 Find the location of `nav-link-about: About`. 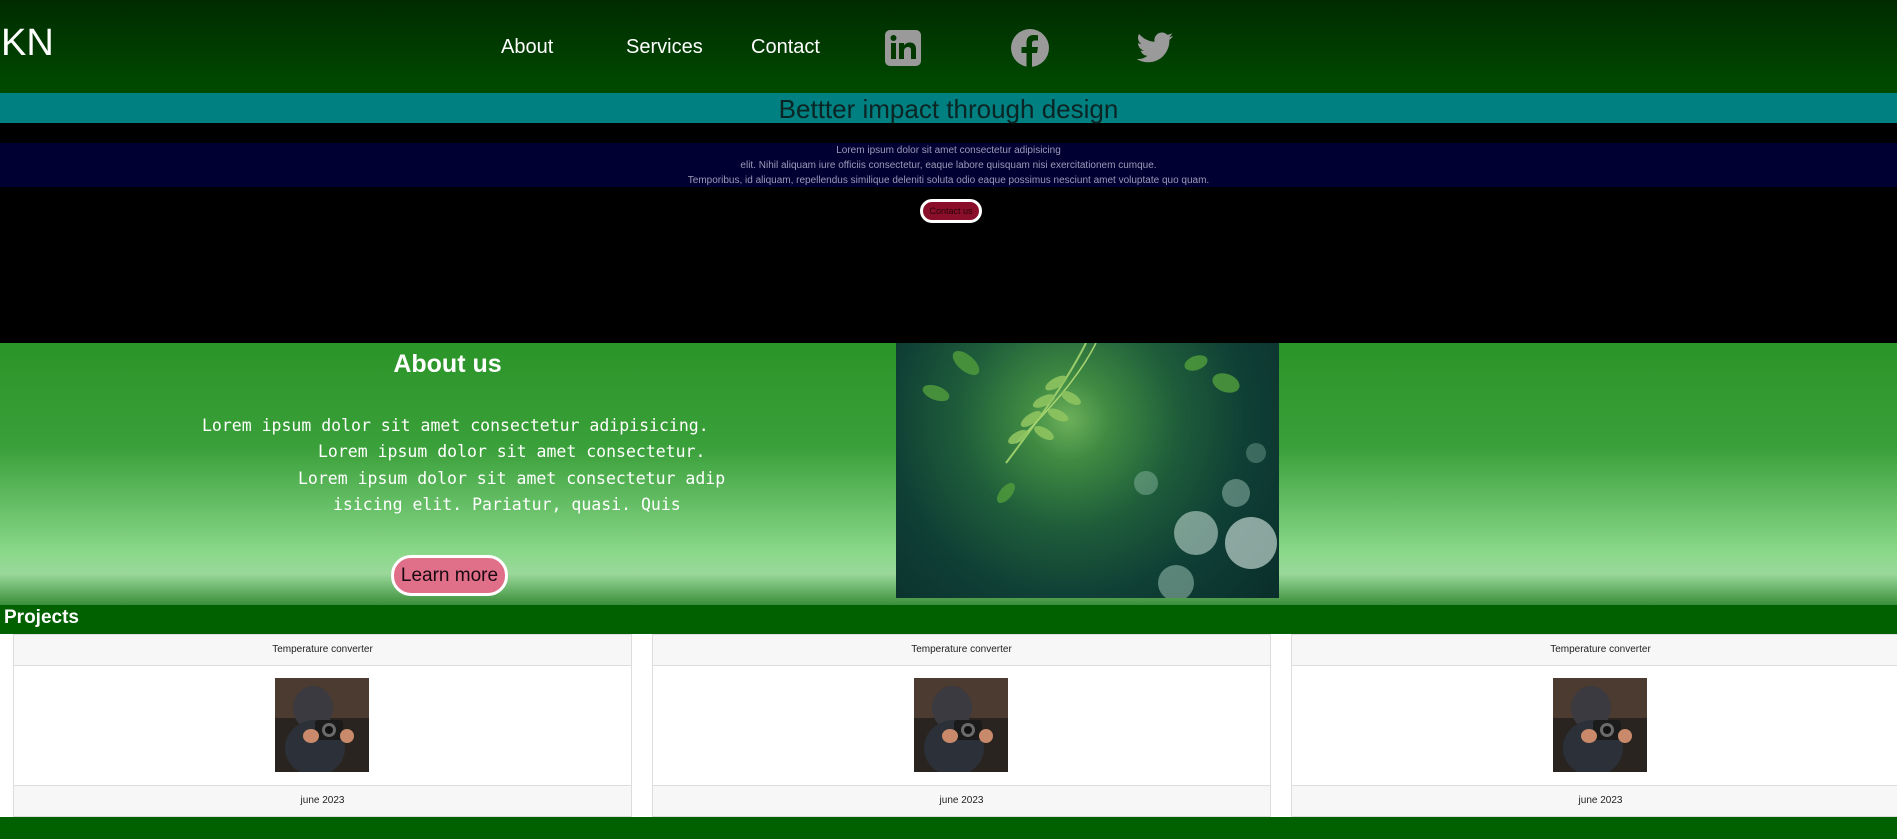

nav-link-about: About is located at coordinates (527, 47).